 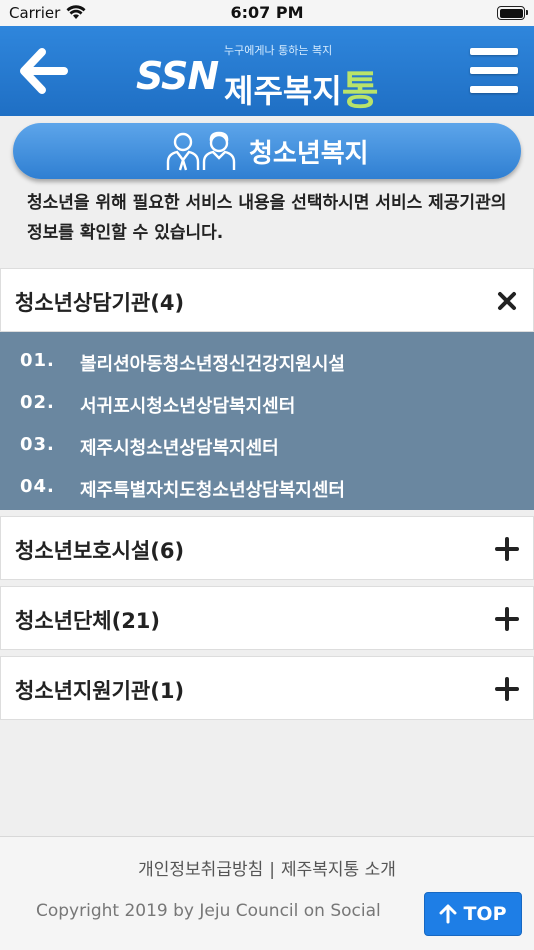 What do you see at coordinates (100, 551) in the screenshot?
I see `category-title: 청소년보호시설(6)` at bounding box center [100, 551].